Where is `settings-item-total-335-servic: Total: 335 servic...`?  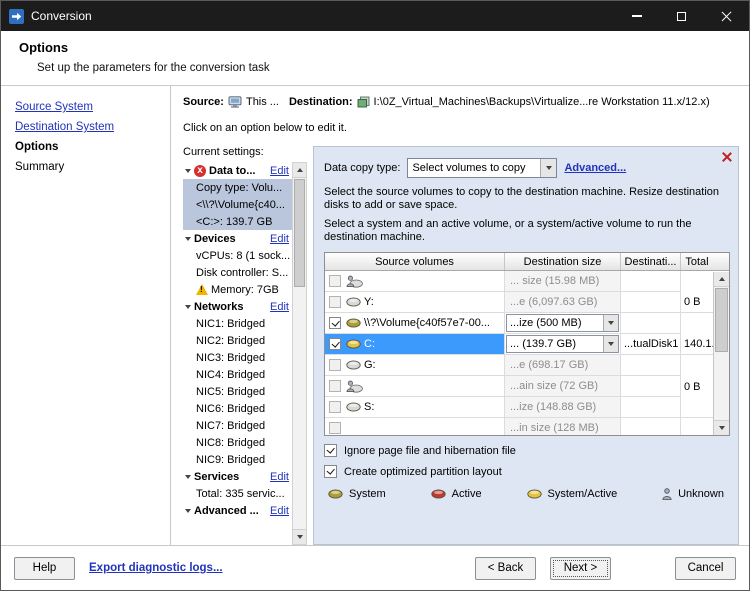
settings-item-total-335-servic: Total: 335 servic... is located at coordinates (237, 493).